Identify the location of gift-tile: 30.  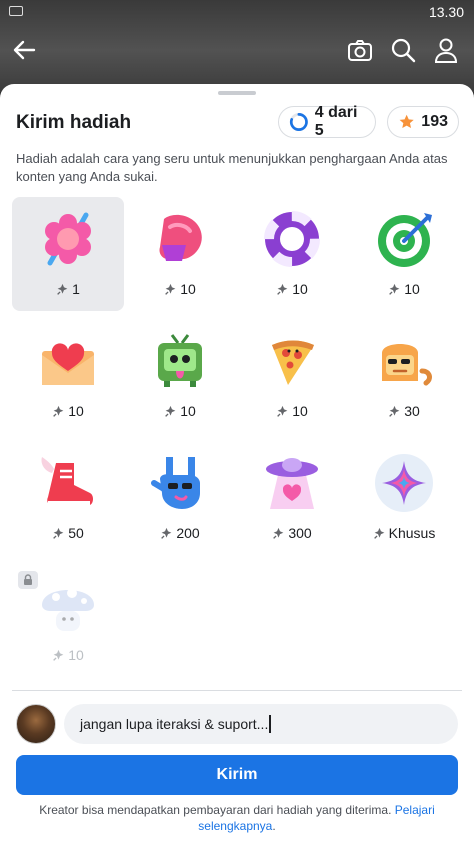
(404, 376).